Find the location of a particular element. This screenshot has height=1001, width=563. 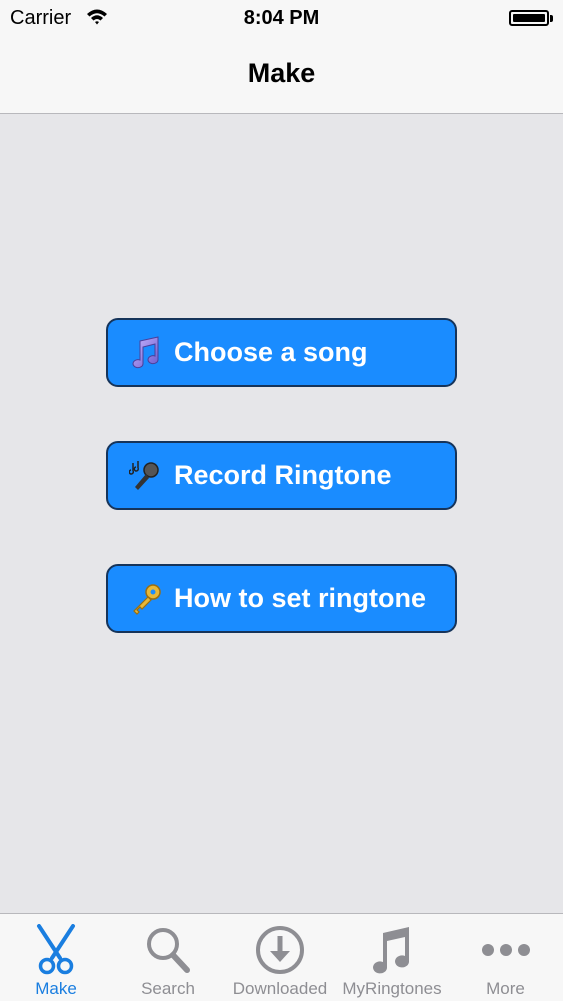

tab-label-downloaded: Downloaded is located at coordinates (280, 988).